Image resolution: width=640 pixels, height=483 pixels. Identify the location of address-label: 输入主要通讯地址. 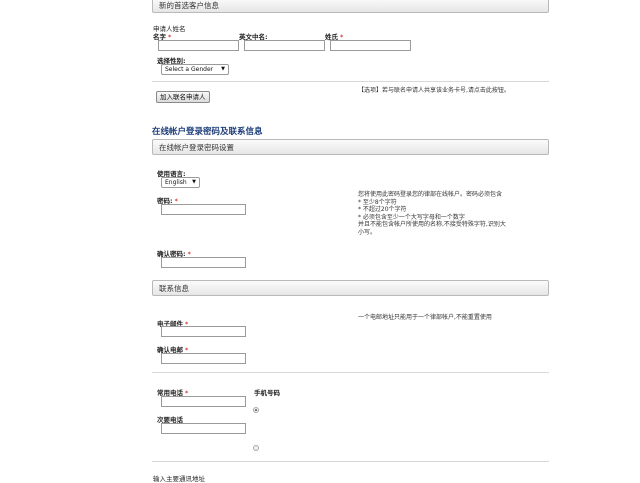
(179, 479).